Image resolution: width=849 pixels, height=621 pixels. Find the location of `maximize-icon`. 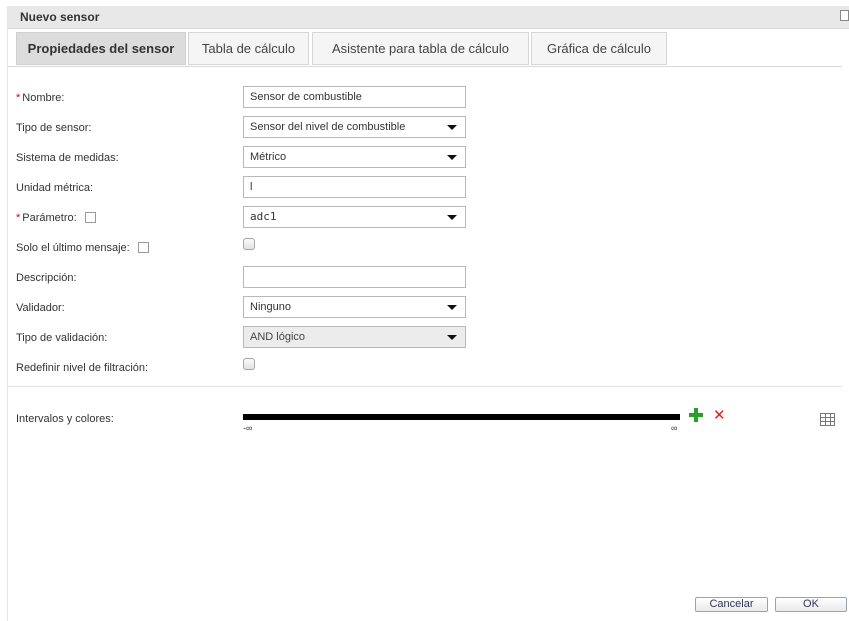

maximize-icon is located at coordinates (844, 15).